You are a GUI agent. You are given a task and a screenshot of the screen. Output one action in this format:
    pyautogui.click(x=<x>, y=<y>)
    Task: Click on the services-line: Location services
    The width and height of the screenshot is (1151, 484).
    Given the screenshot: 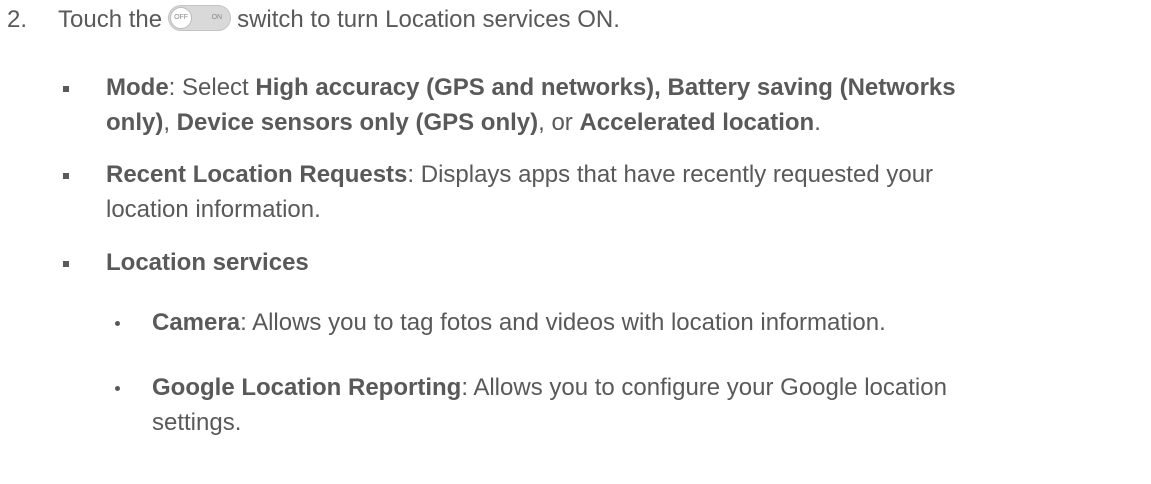 What is the action you would take?
    pyautogui.click(x=207, y=263)
    